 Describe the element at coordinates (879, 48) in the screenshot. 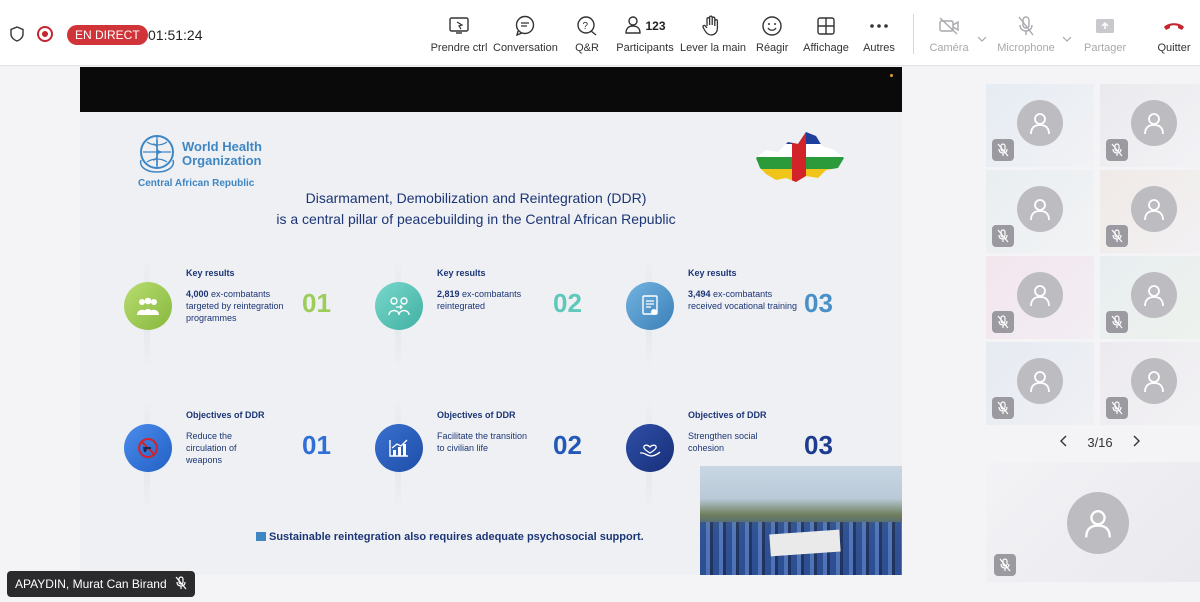

I see `more-label: Autres` at that location.